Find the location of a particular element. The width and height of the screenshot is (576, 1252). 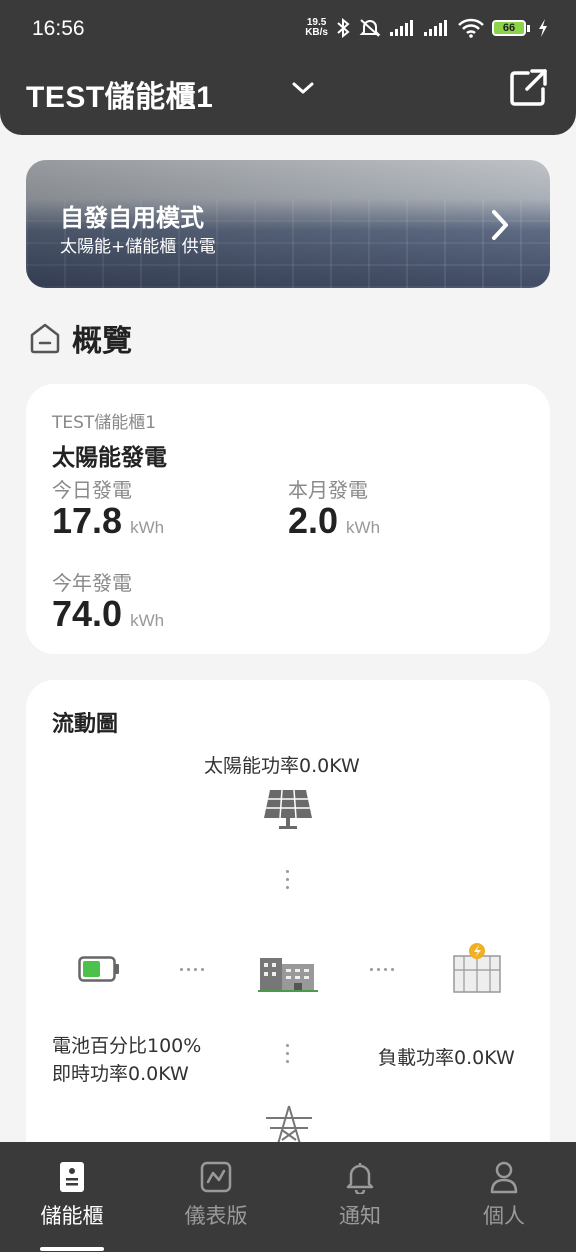

mode-banner: 自發自用模式 太陽能+儲能櫃 供電 is located at coordinates (288, 224).